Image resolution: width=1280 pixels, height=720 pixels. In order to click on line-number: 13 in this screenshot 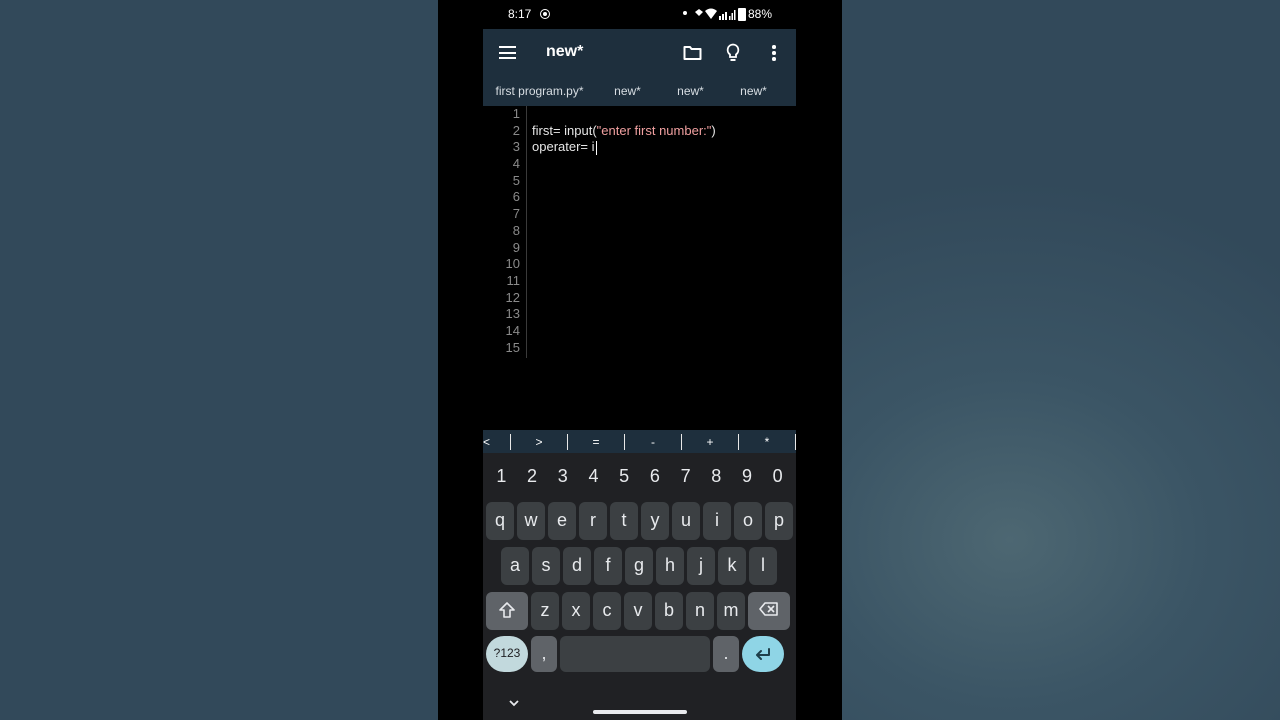, I will do `click(512, 314)`.